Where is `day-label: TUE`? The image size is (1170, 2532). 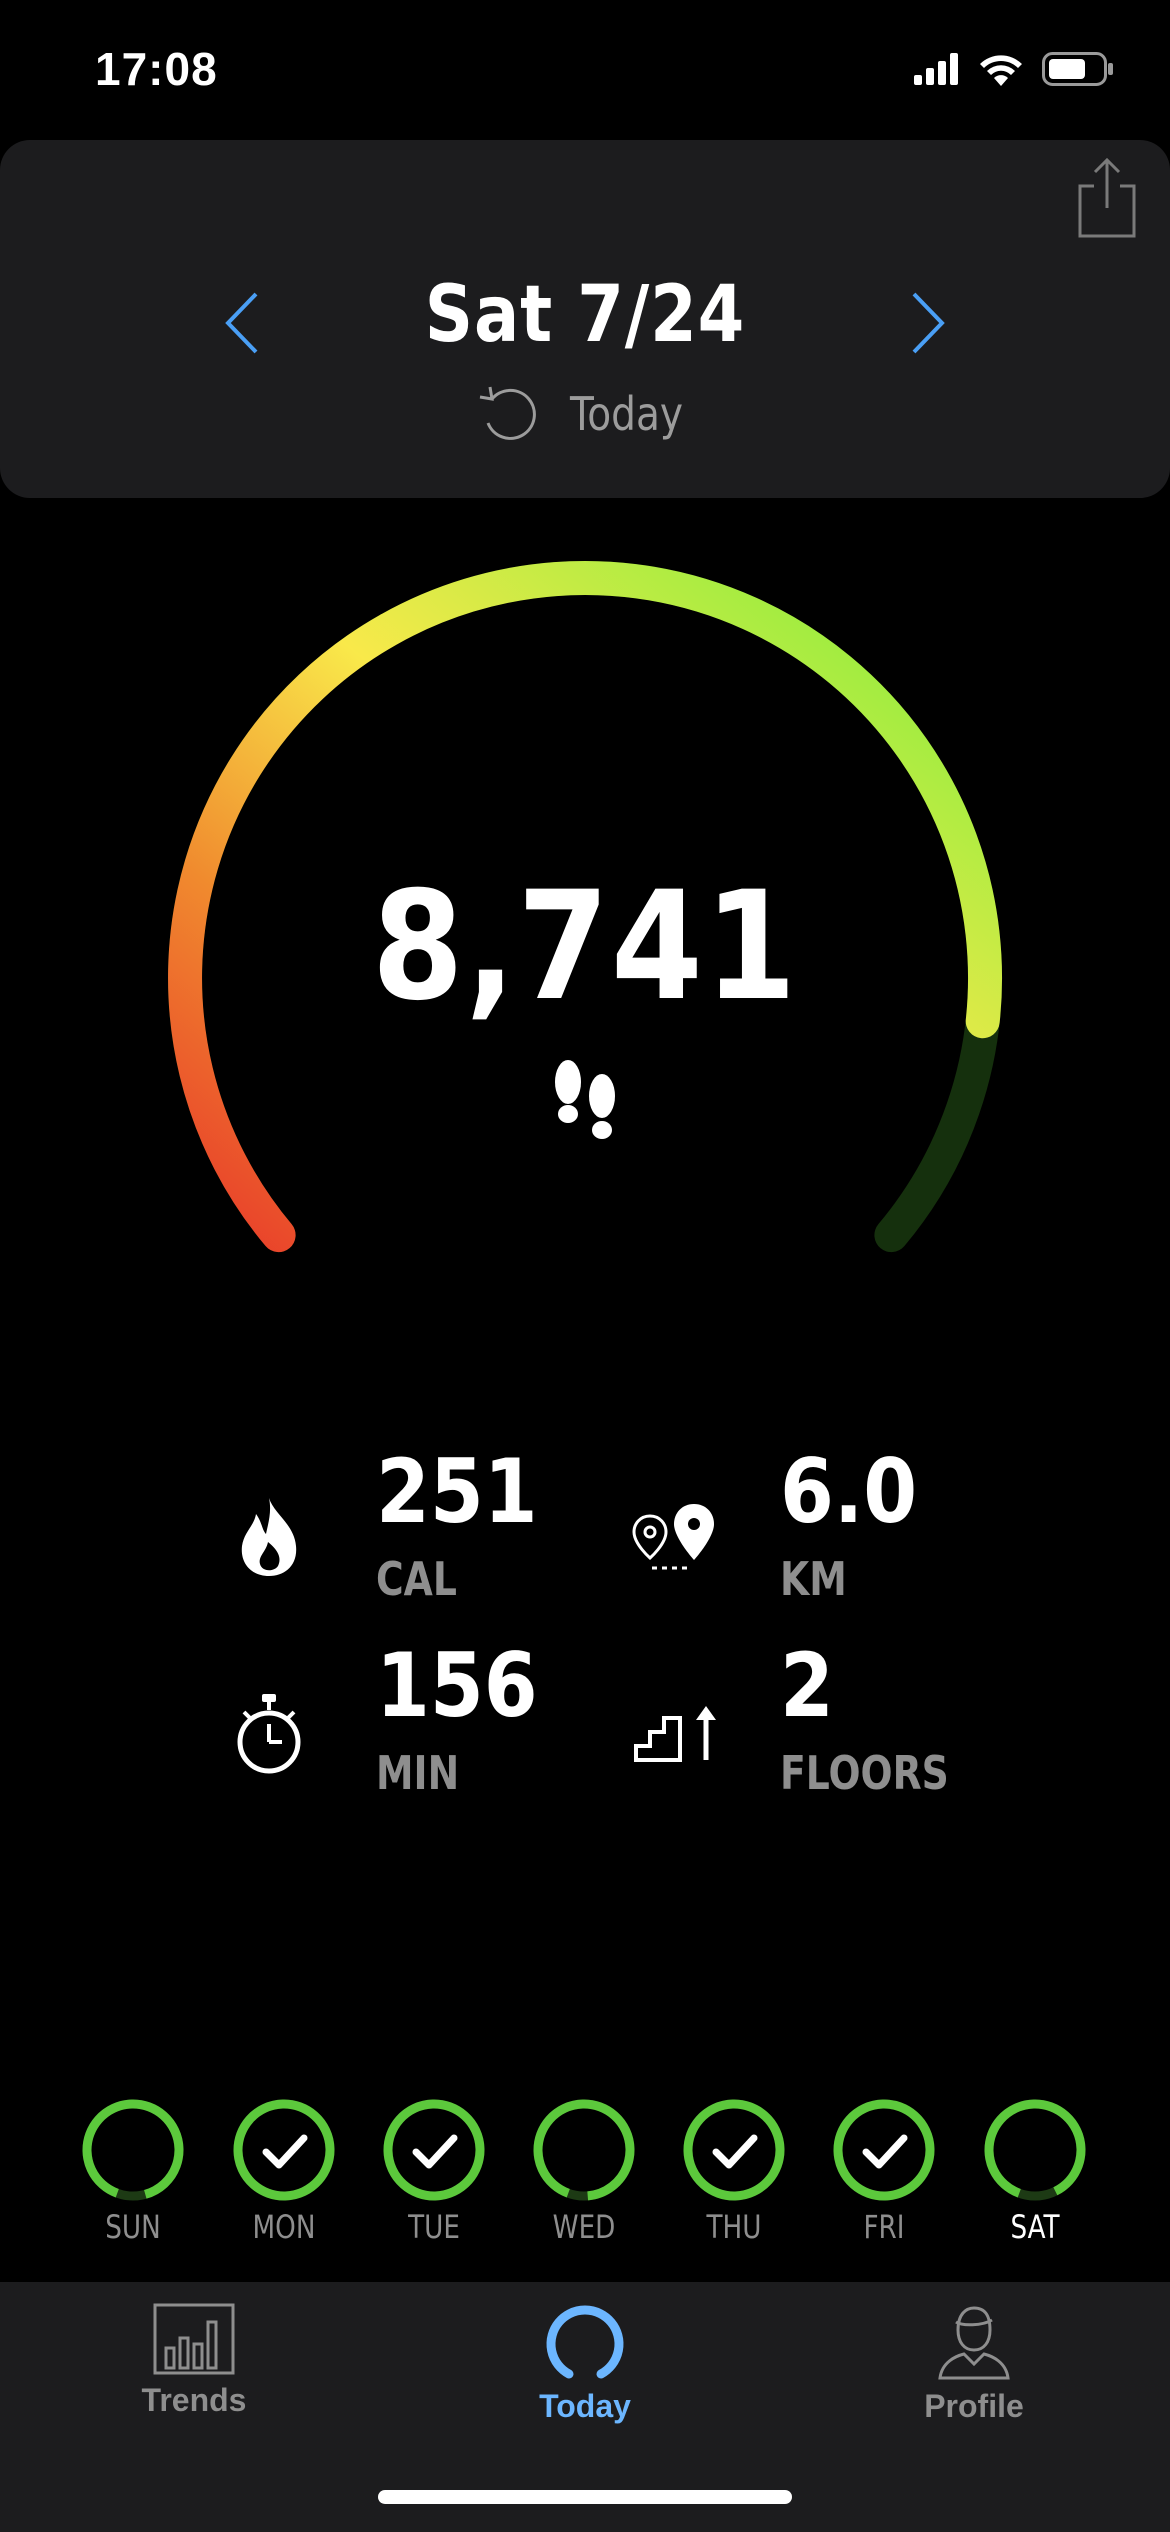 day-label: TUE is located at coordinates (434, 2227).